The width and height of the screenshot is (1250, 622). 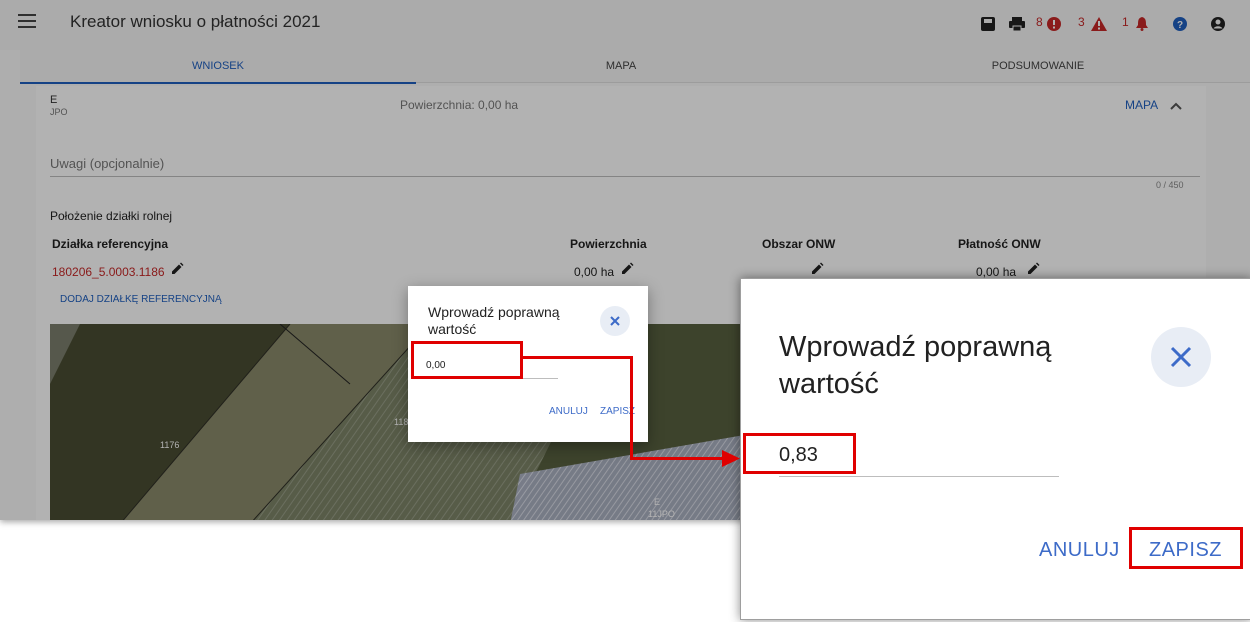 I want to click on small-dialog-close-icon, so click(x=615, y=321).